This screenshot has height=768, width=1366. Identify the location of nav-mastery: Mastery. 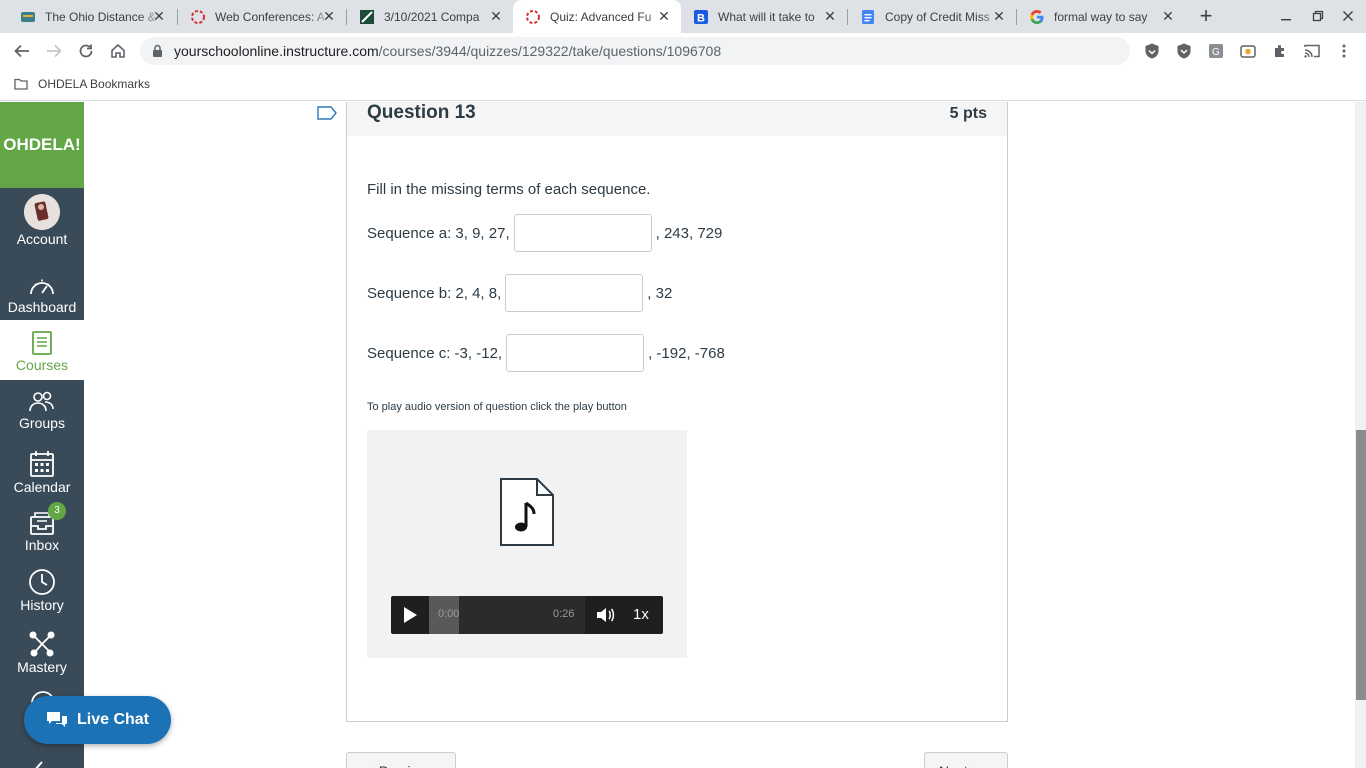
(42, 658).